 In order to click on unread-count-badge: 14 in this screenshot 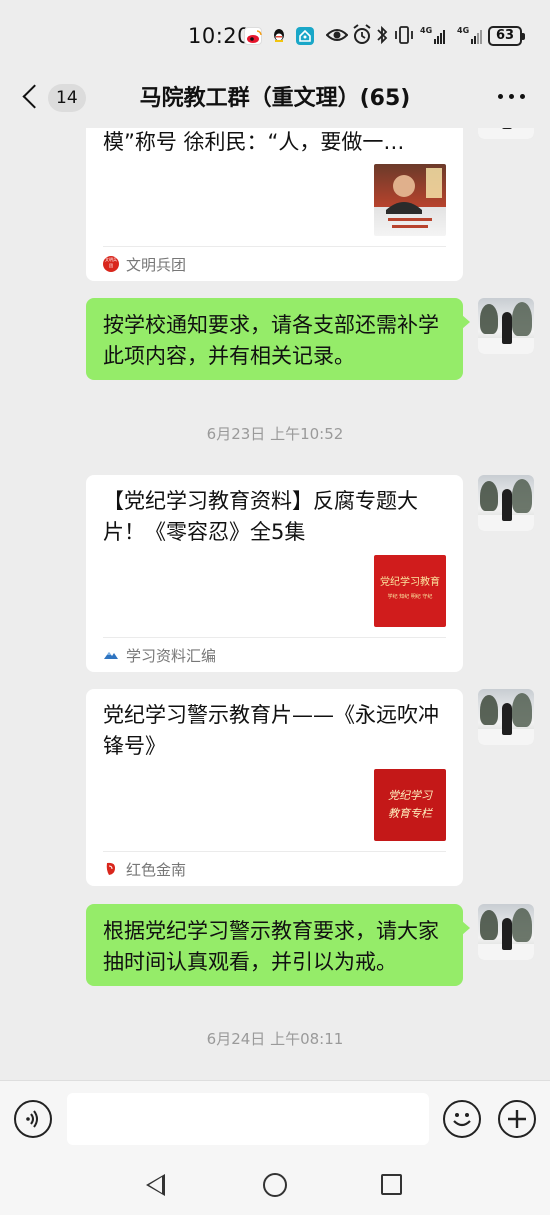, I will do `click(67, 98)`.